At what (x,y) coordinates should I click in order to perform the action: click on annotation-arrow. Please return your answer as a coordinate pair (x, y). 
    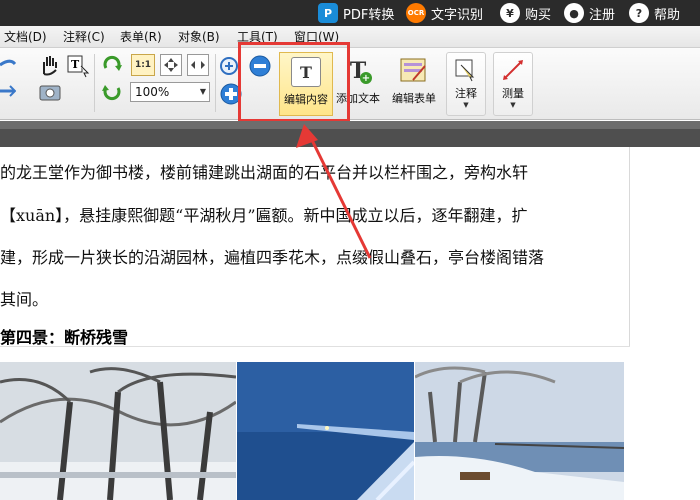
    Looking at the image, I should click on (334, 191).